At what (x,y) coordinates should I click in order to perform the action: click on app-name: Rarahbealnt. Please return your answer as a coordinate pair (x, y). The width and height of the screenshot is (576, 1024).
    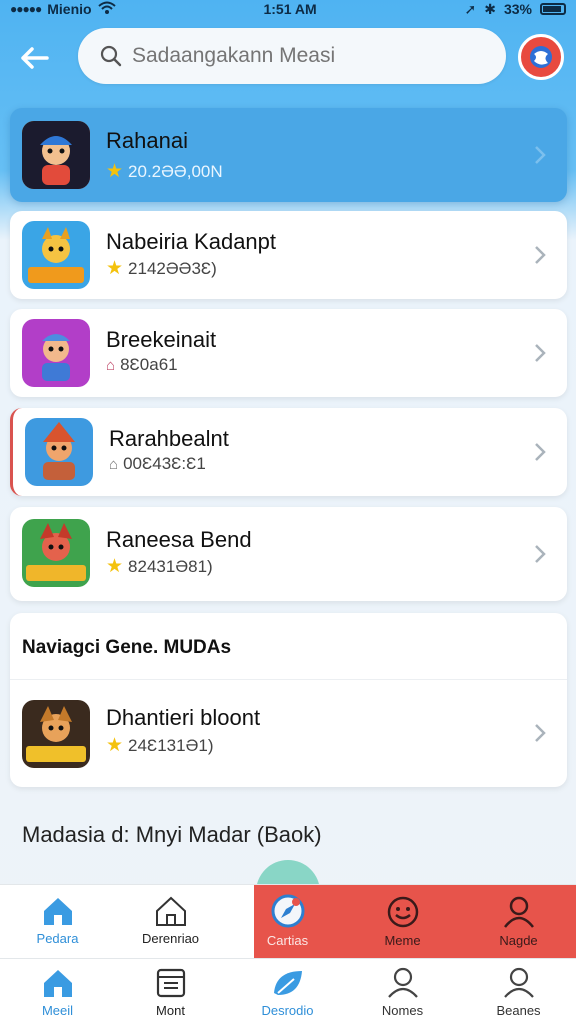
    Looking at the image, I should click on (169, 438).